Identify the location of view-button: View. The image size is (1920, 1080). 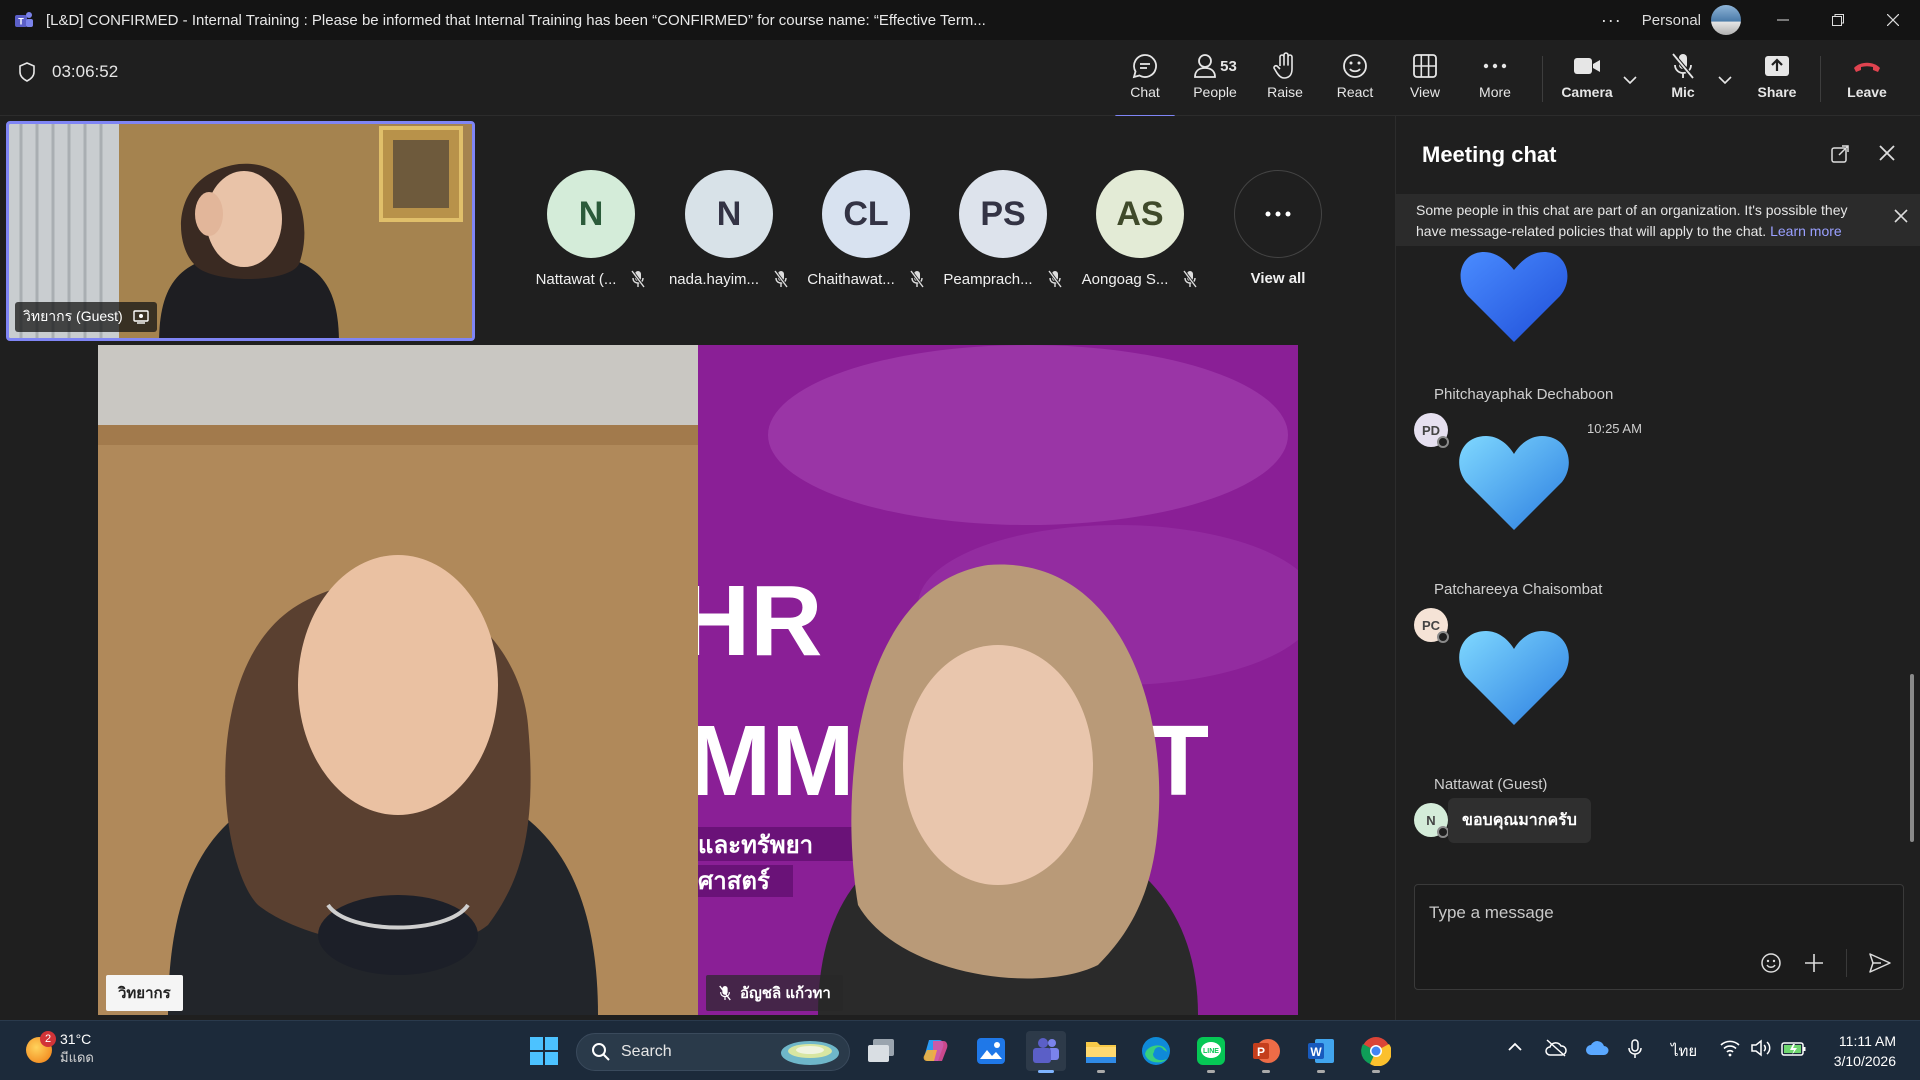
(1425, 80).